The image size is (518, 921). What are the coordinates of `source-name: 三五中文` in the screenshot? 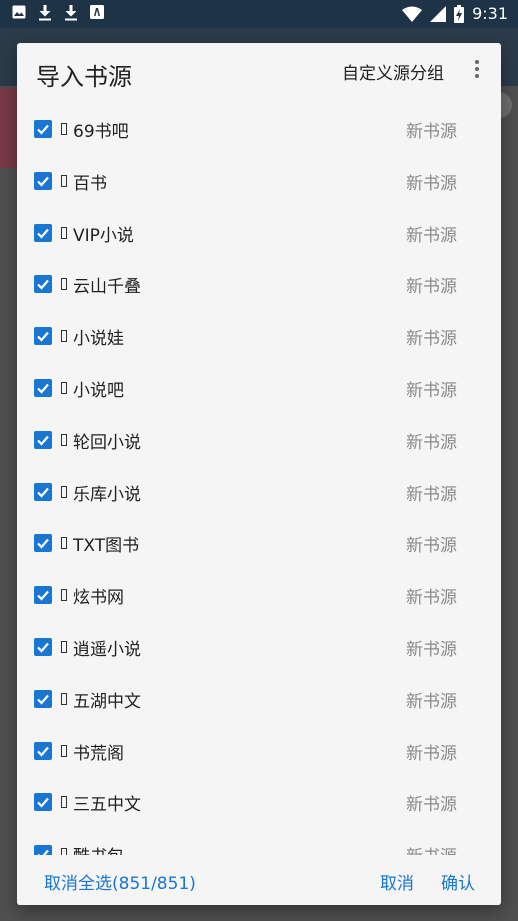 It's located at (107, 805).